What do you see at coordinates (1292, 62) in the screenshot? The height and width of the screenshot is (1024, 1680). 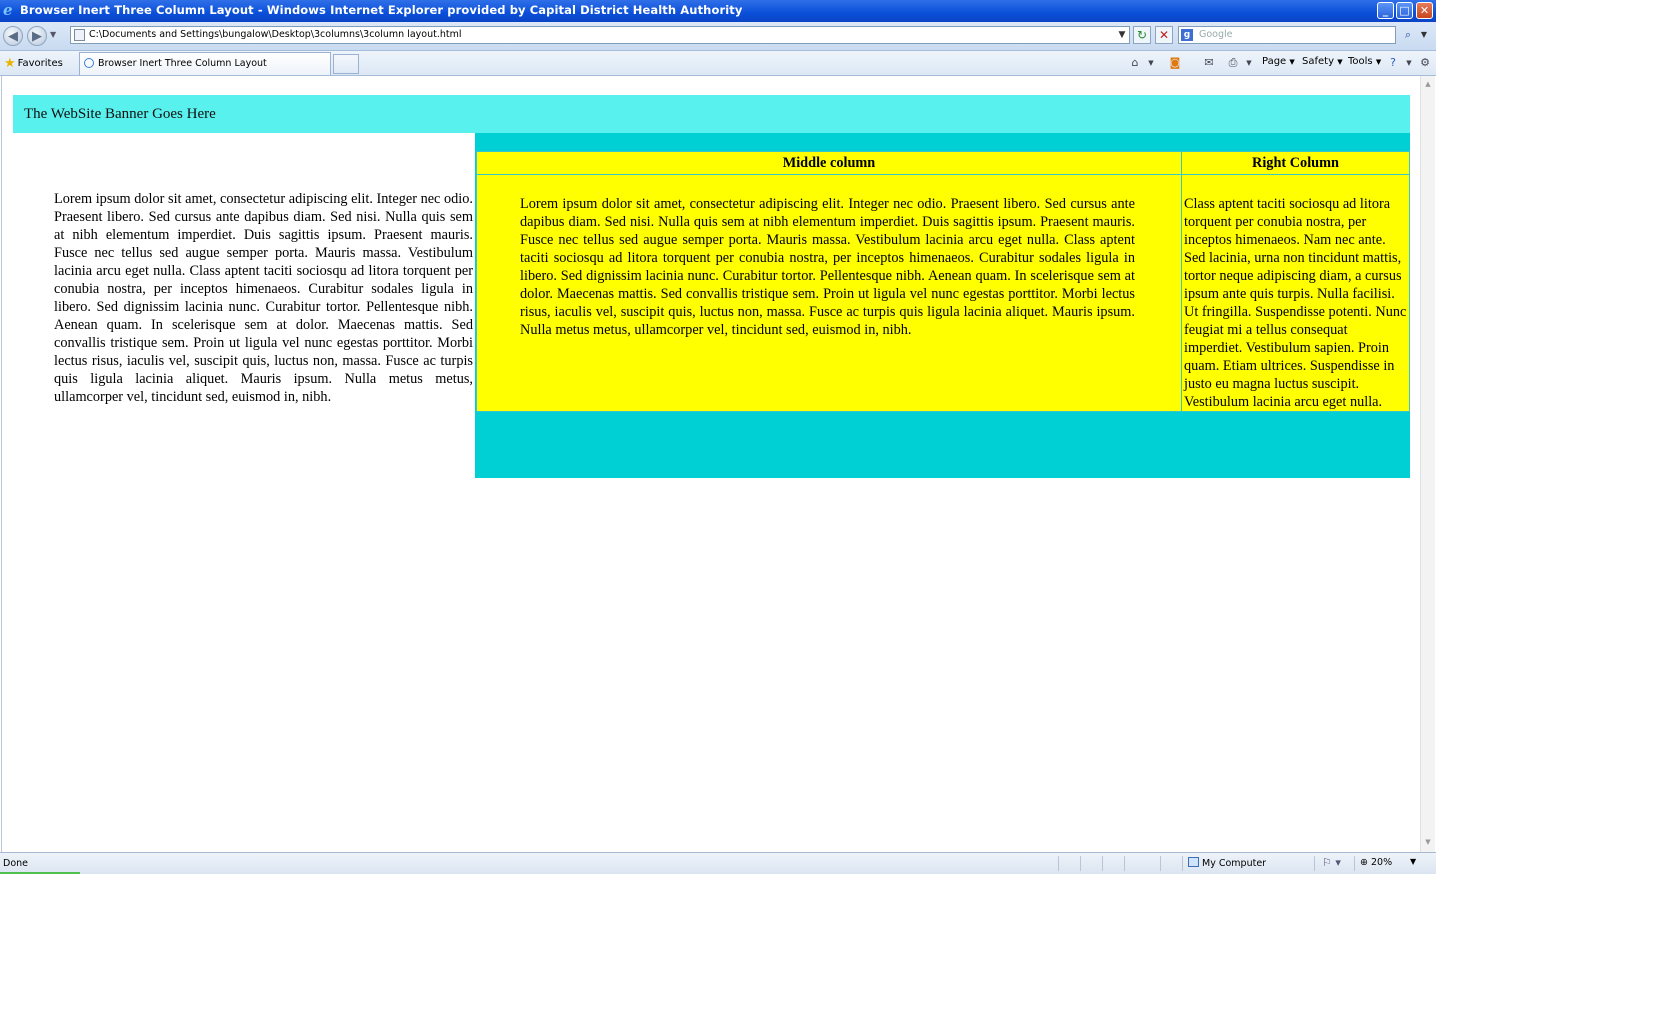 I see `page-dropdown-icon: ▼` at bounding box center [1292, 62].